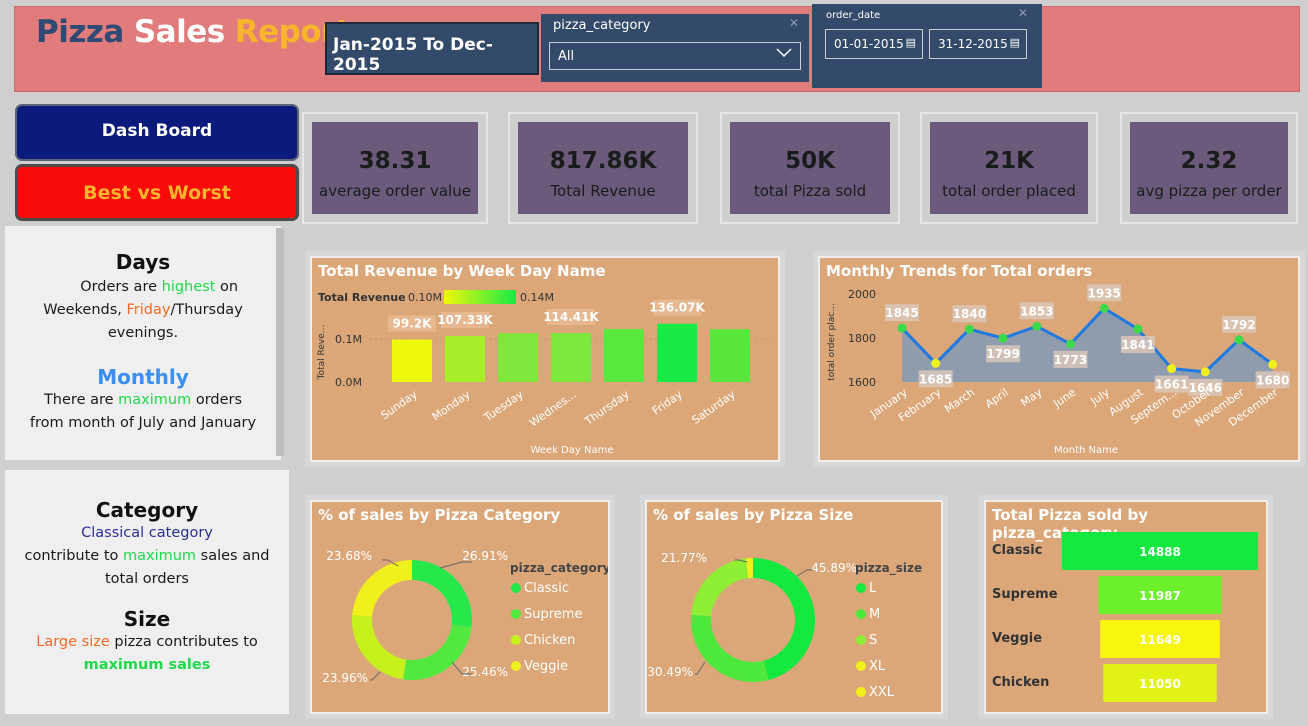  I want to click on slice-label: 23.68%, so click(349, 556).